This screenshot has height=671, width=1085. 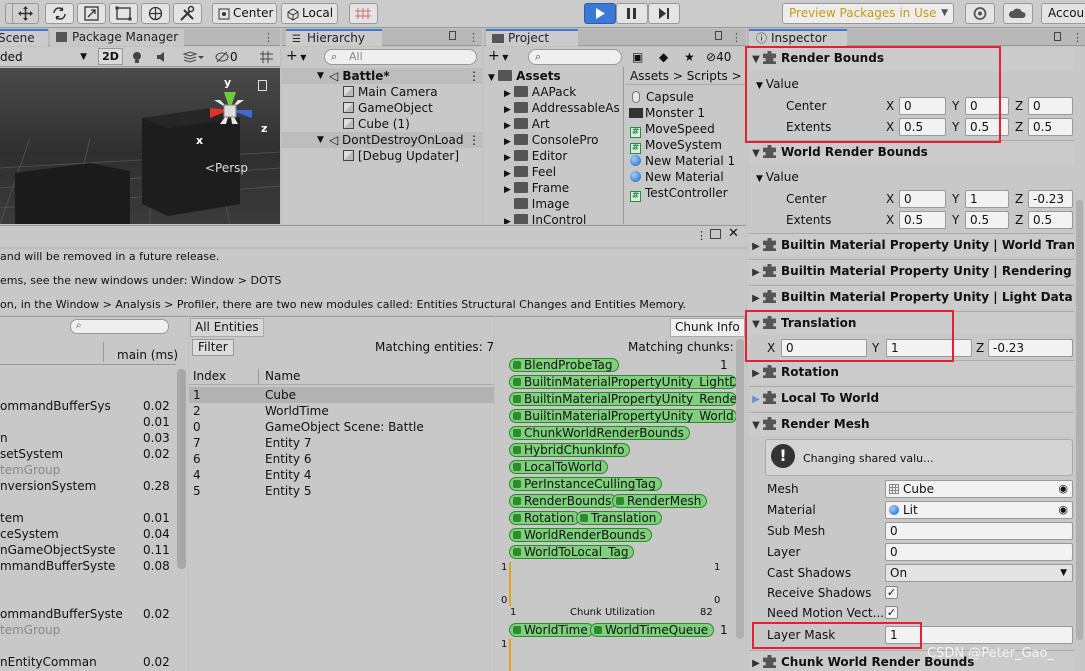 I want to click on component-header-render-bounds: ▼ Render Bounds, so click(x=911, y=59).